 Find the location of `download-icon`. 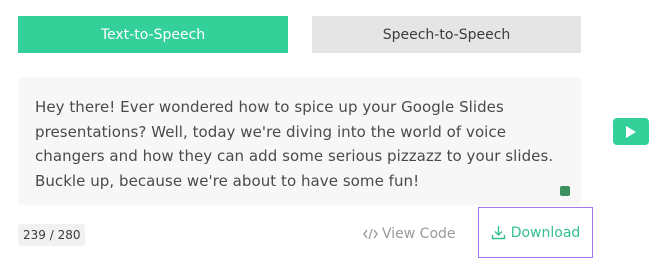

download-icon is located at coordinates (498, 232).